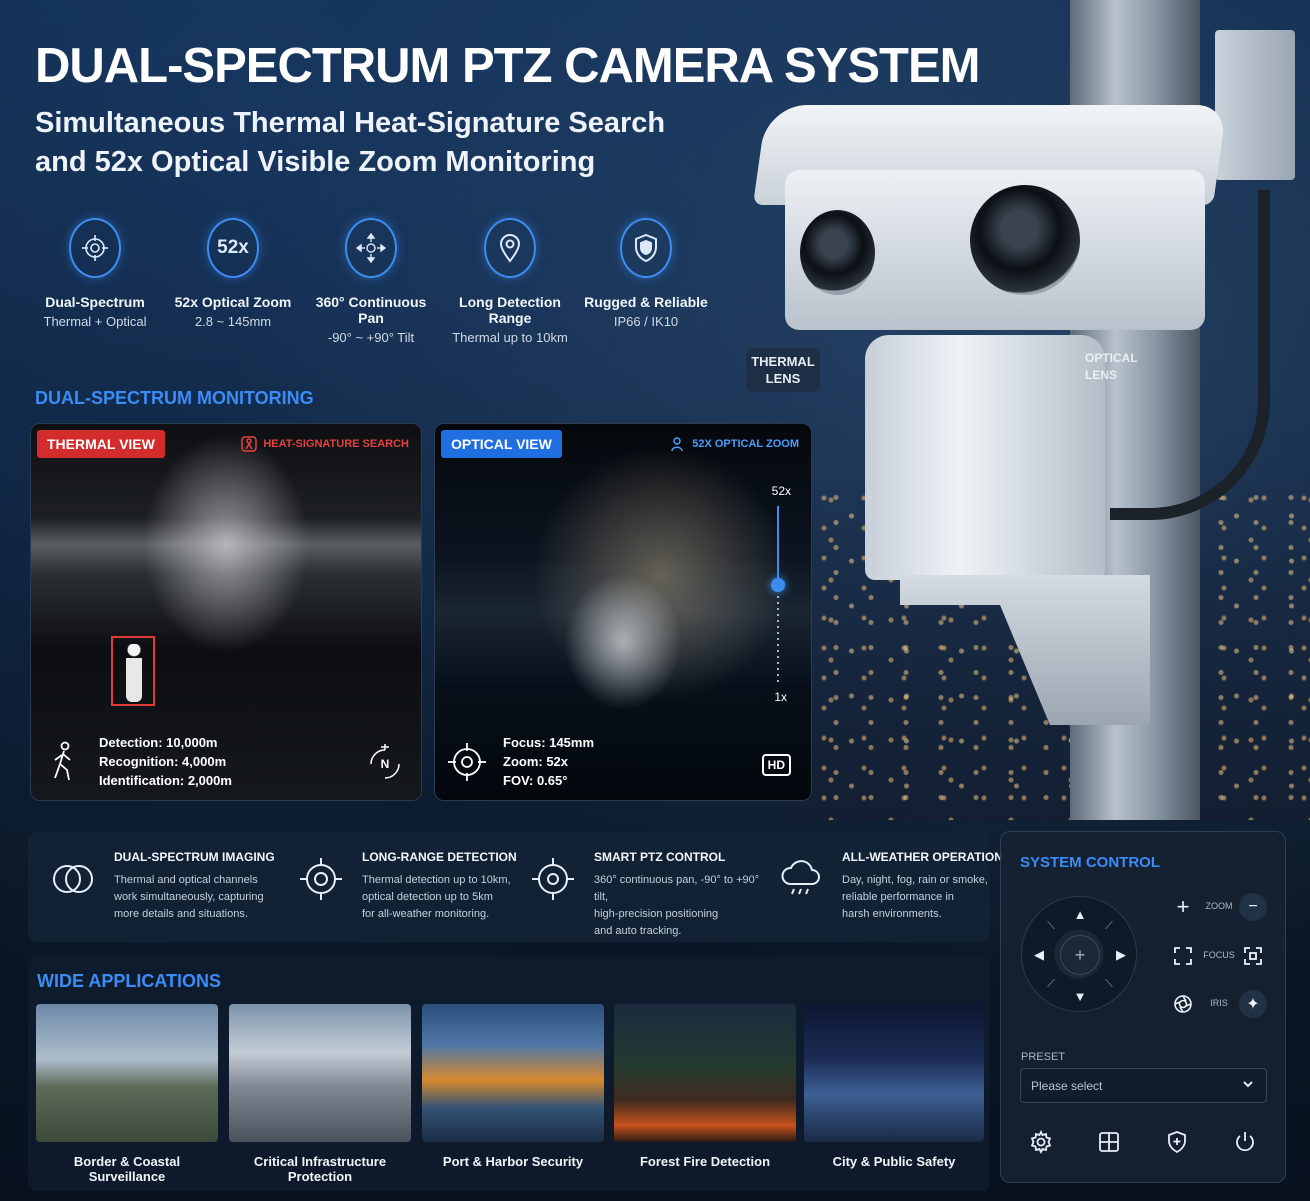 The image size is (1310, 1201). I want to click on zoom-label: ZOOM, so click(1219, 906).